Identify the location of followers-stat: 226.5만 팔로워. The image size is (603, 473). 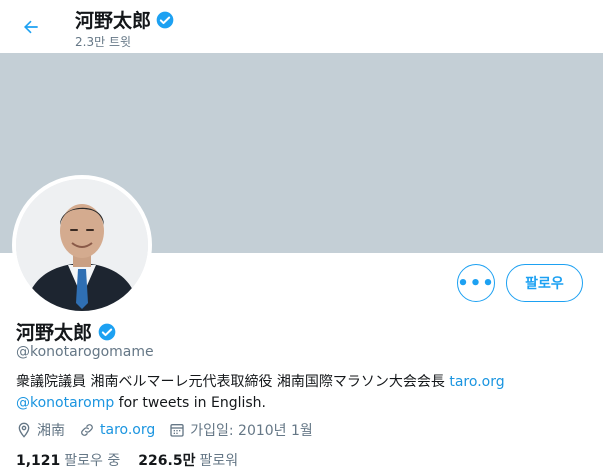
(188, 460).